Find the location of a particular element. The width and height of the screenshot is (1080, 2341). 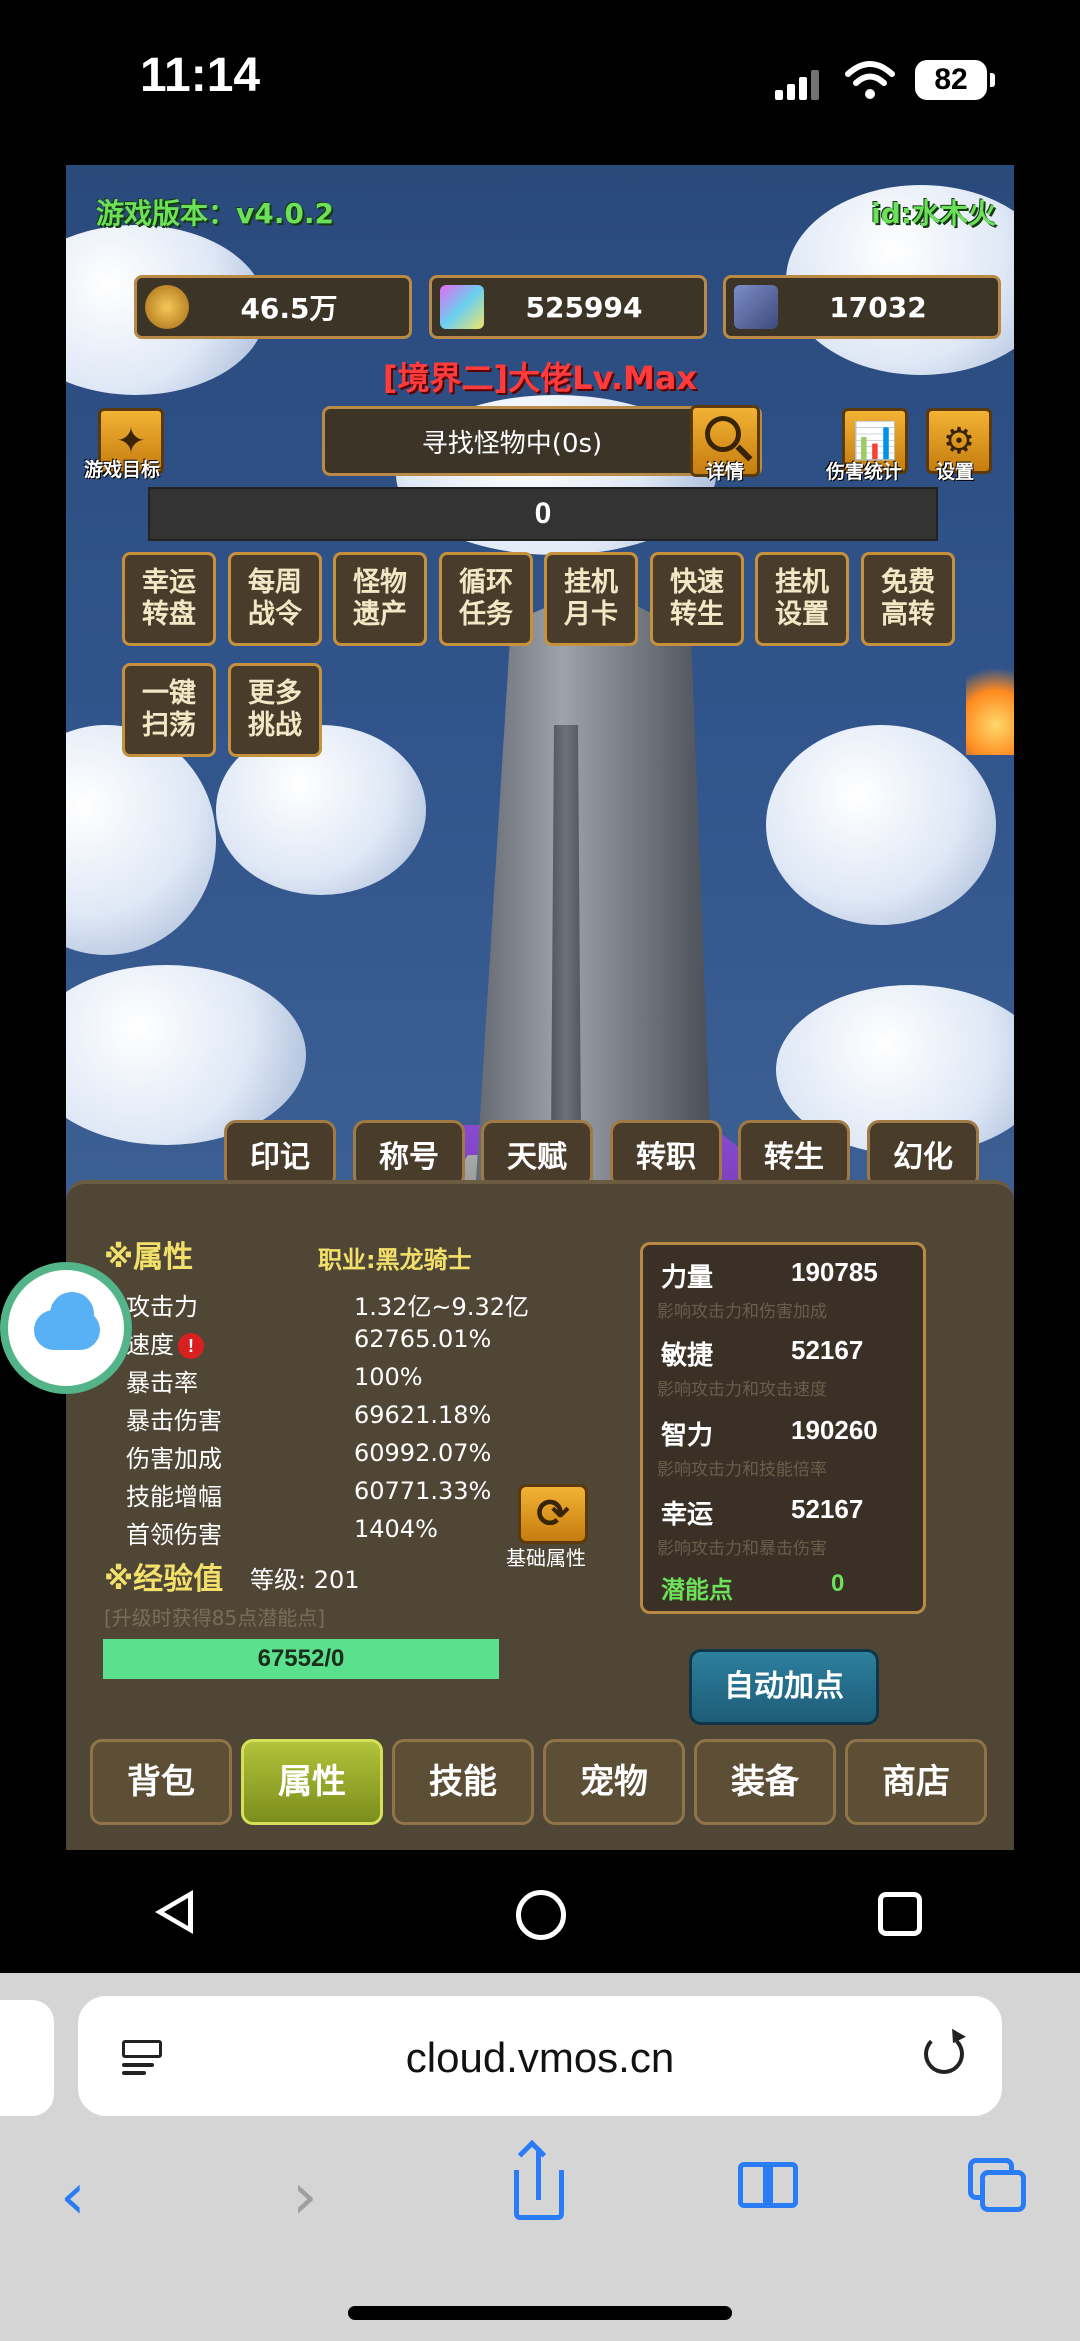

potential-value: 0 is located at coordinates (838, 1583).